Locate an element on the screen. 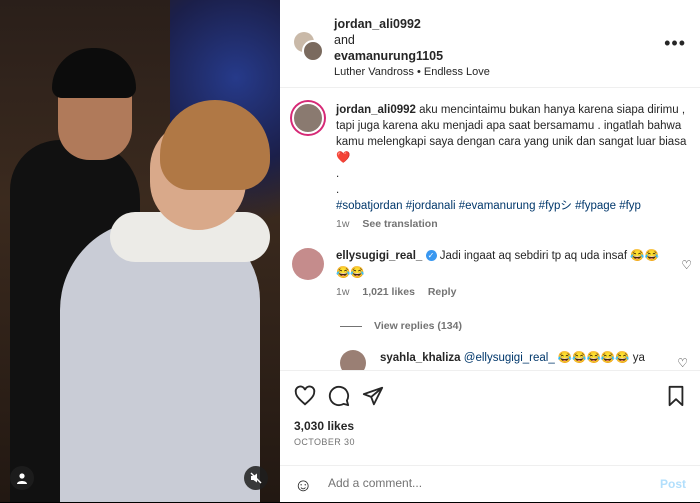  heart-emoji: ❤️ is located at coordinates (343, 158).